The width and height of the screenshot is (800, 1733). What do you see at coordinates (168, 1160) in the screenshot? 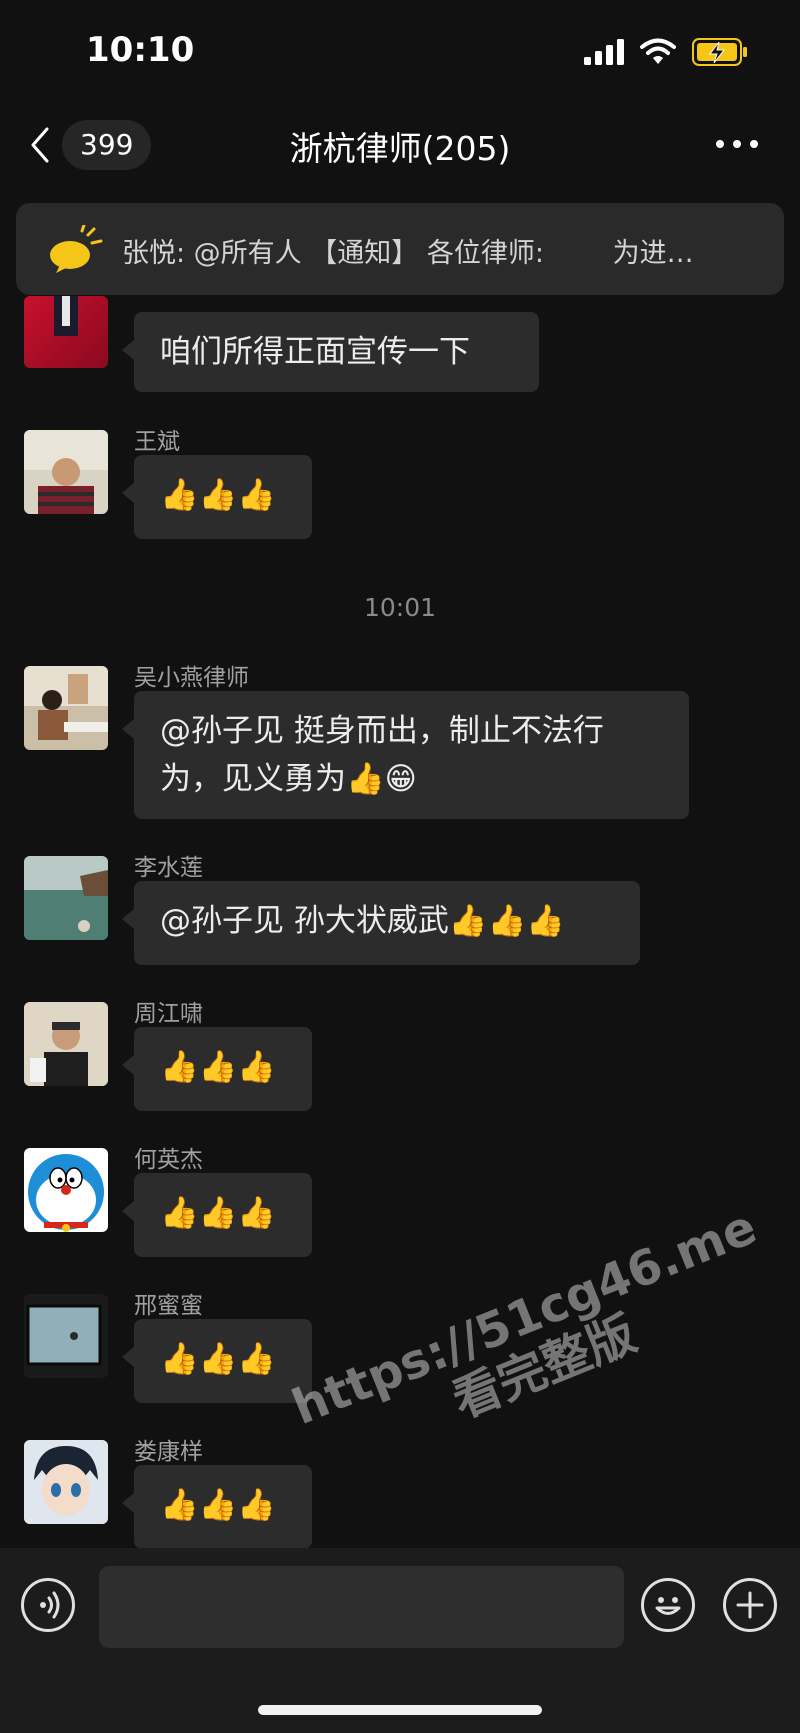
I see `sender-name: 何英杰` at bounding box center [168, 1160].